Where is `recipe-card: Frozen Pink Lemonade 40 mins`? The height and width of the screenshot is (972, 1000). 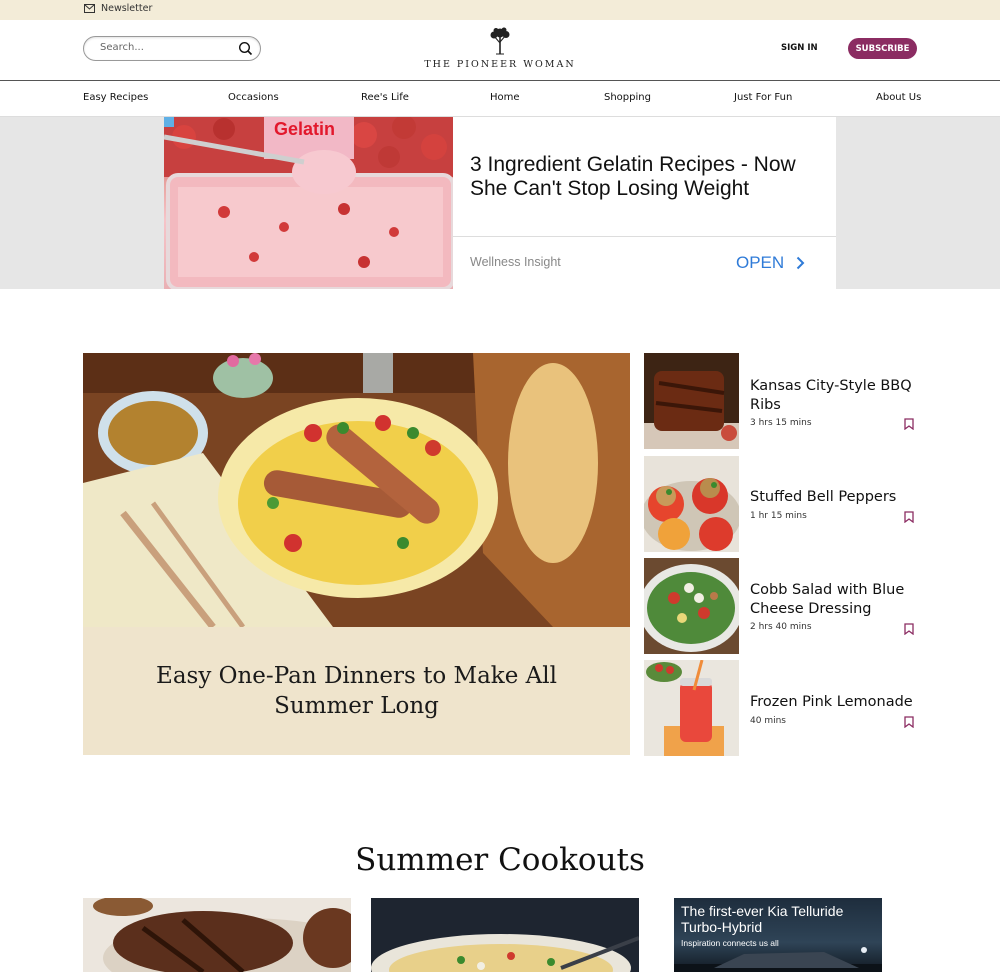 recipe-card: Frozen Pink Lemonade 40 mins is located at coordinates (780, 708).